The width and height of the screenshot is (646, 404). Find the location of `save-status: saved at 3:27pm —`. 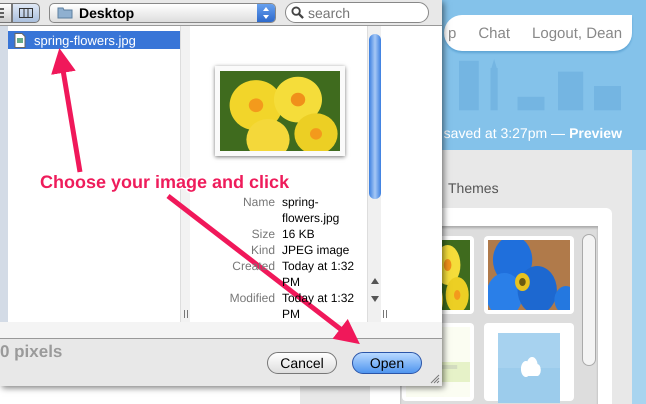

save-status: saved at 3:27pm — is located at coordinates (505, 133).